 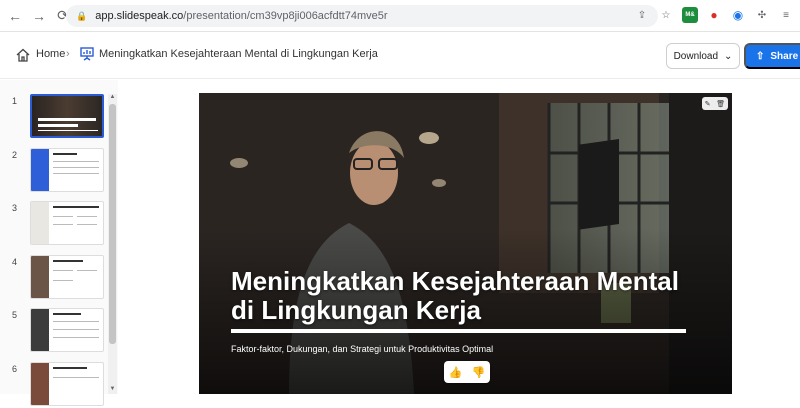 I want to click on slide-tools: ✎ 🗑, so click(x=715, y=103).